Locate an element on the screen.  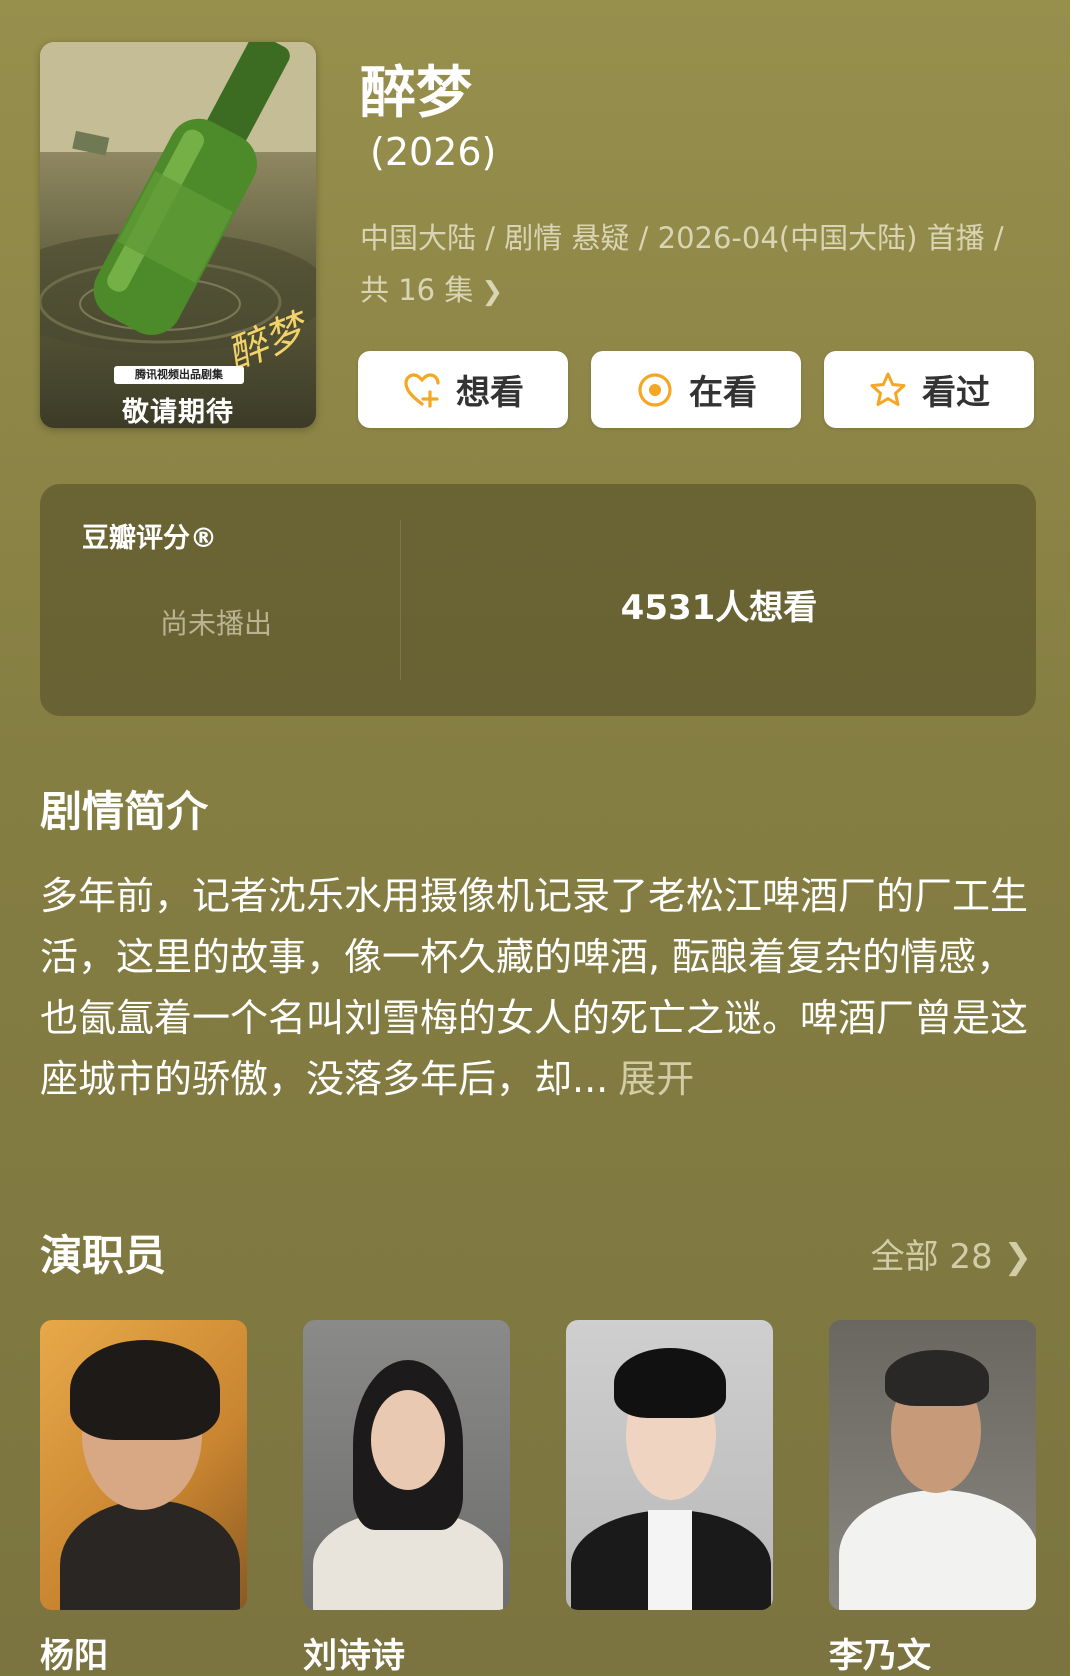
cast-card: 刘诗诗 is located at coordinates (406, 1498).